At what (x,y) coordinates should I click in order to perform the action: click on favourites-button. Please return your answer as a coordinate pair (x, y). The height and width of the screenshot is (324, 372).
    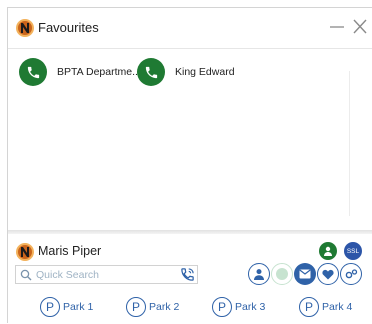
    Looking at the image, I should click on (328, 274).